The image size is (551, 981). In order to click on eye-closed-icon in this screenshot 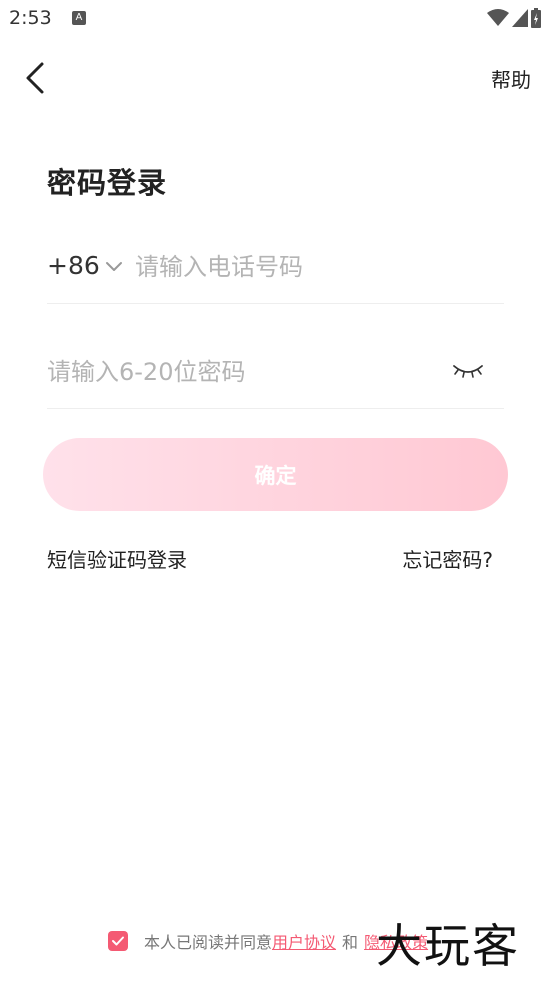, I will do `click(468, 370)`.